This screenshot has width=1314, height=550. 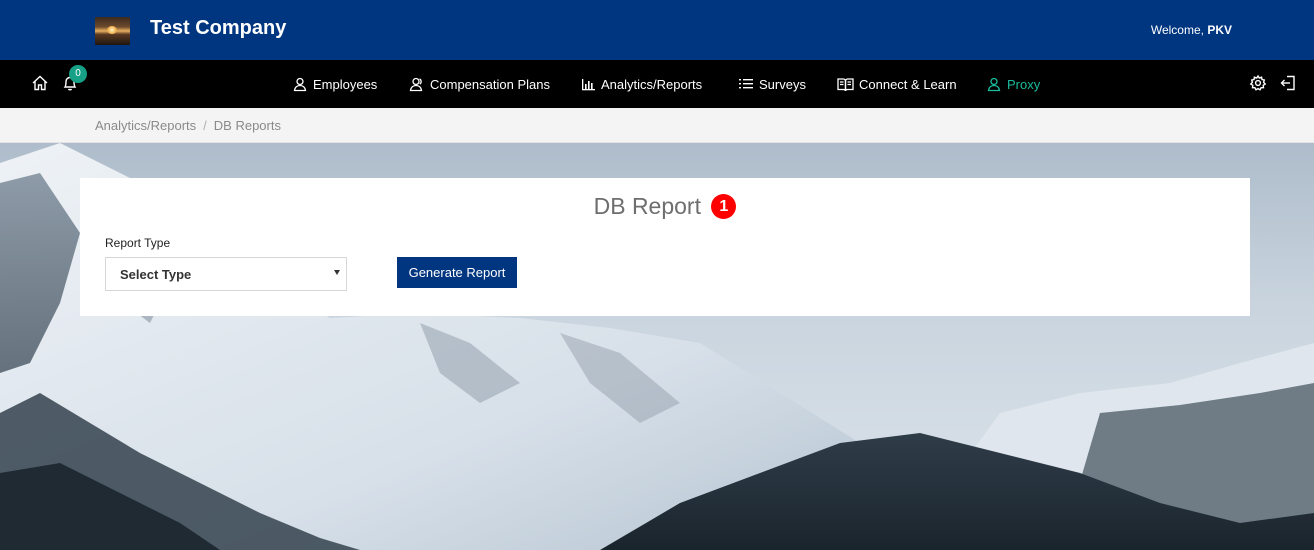 What do you see at coordinates (588, 84) in the screenshot?
I see `bar-chart-icon` at bounding box center [588, 84].